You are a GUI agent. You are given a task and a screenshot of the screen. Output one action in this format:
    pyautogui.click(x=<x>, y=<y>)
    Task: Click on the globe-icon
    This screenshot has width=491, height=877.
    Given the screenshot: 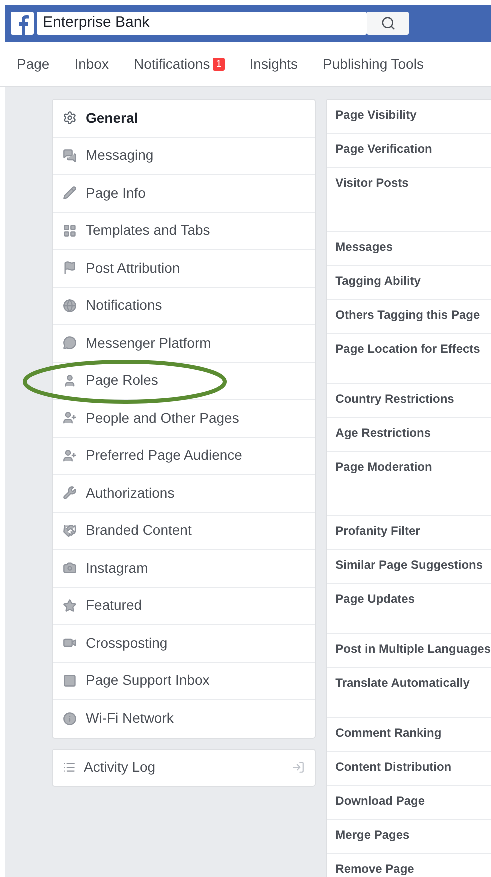 What is the action you would take?
    pyautogui.click(x=70, y=305)
    